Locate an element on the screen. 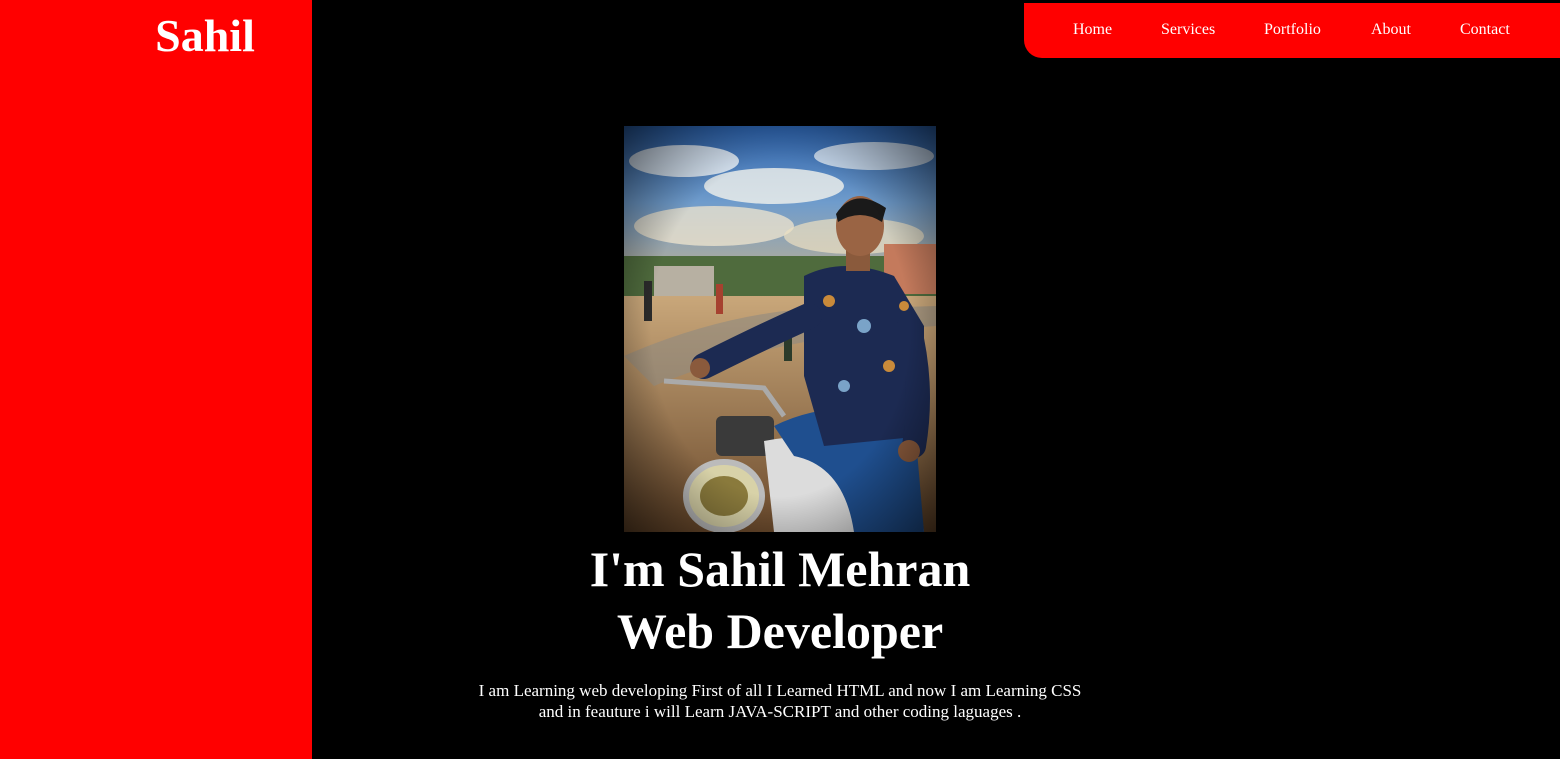  hero-title-role: Web Developer is located at coordinates (780, 631).